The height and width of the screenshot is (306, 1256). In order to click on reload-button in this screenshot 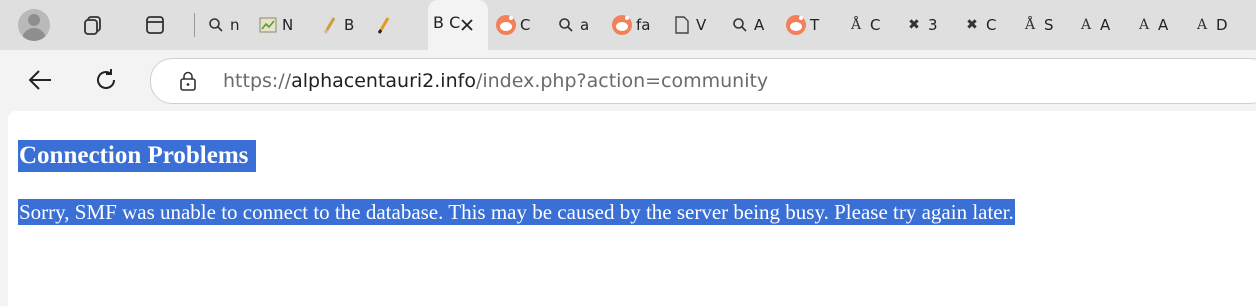, I will do `click(106, 80)`.